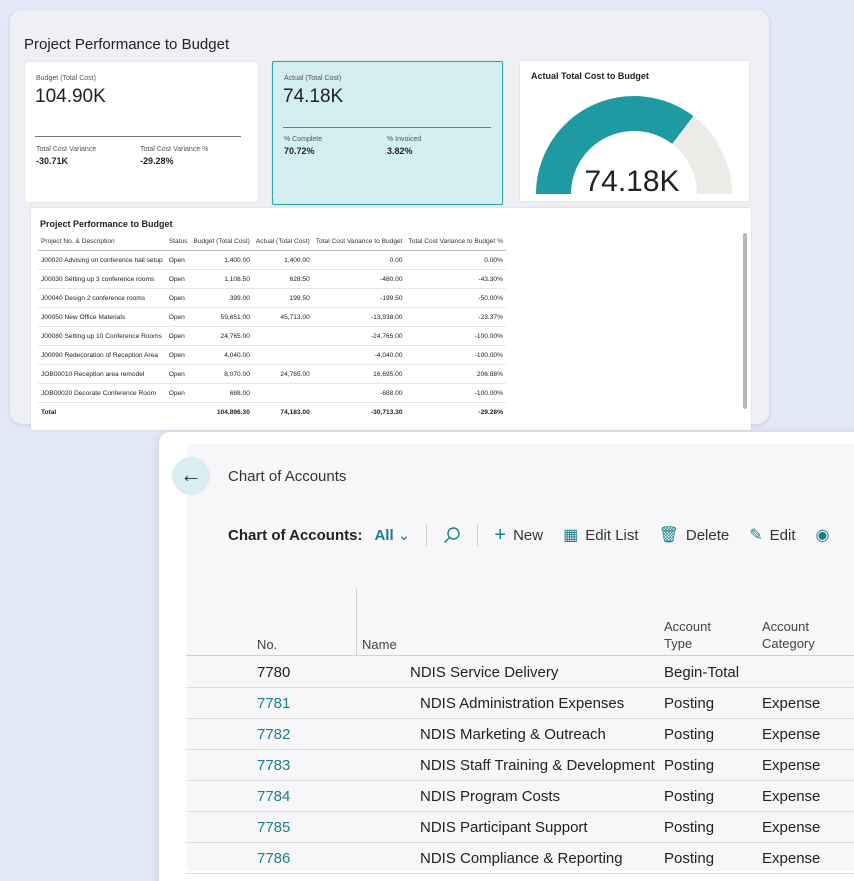 The height and width of the screenshot is (881, 854). Describe the element at coordinates (221, 260) in the screenshot. I see `table-cell: 1,400.00` at that location.